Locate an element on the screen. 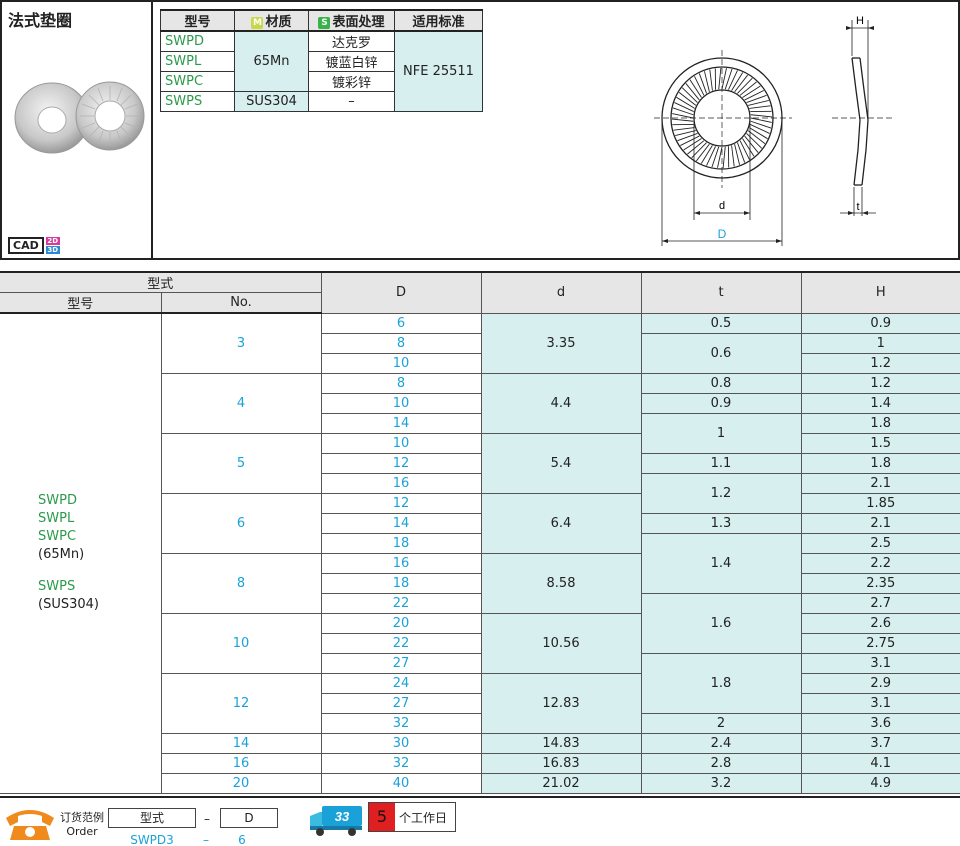 The height and width of the screenshot is (846, 960). cell-H: 2.35 is located at coordinates (880, 583).